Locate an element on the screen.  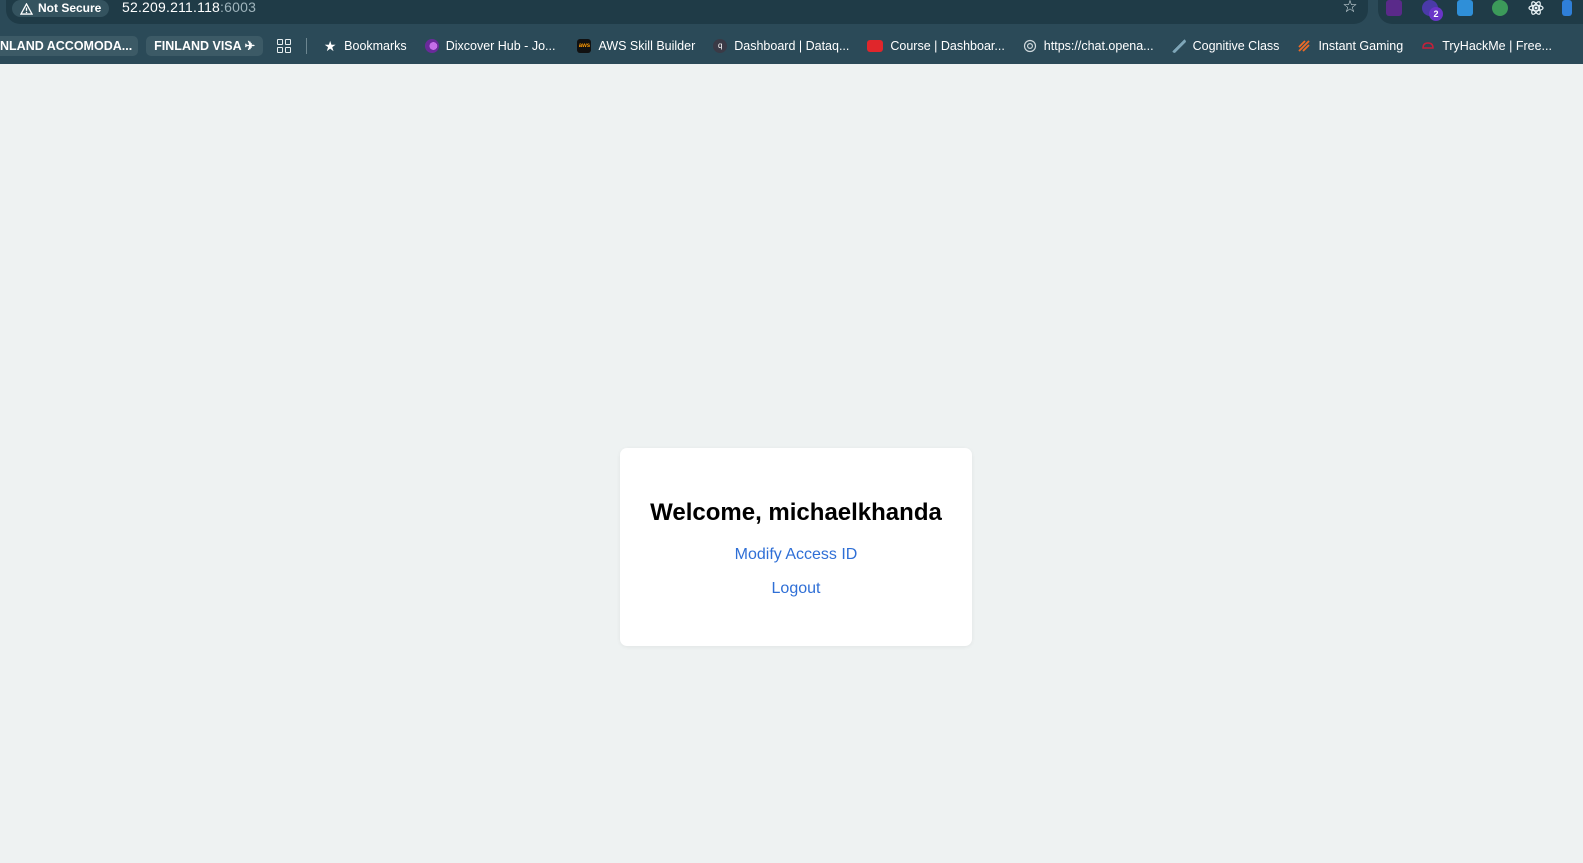
openai-icon is located at coordinates (1029, 46).